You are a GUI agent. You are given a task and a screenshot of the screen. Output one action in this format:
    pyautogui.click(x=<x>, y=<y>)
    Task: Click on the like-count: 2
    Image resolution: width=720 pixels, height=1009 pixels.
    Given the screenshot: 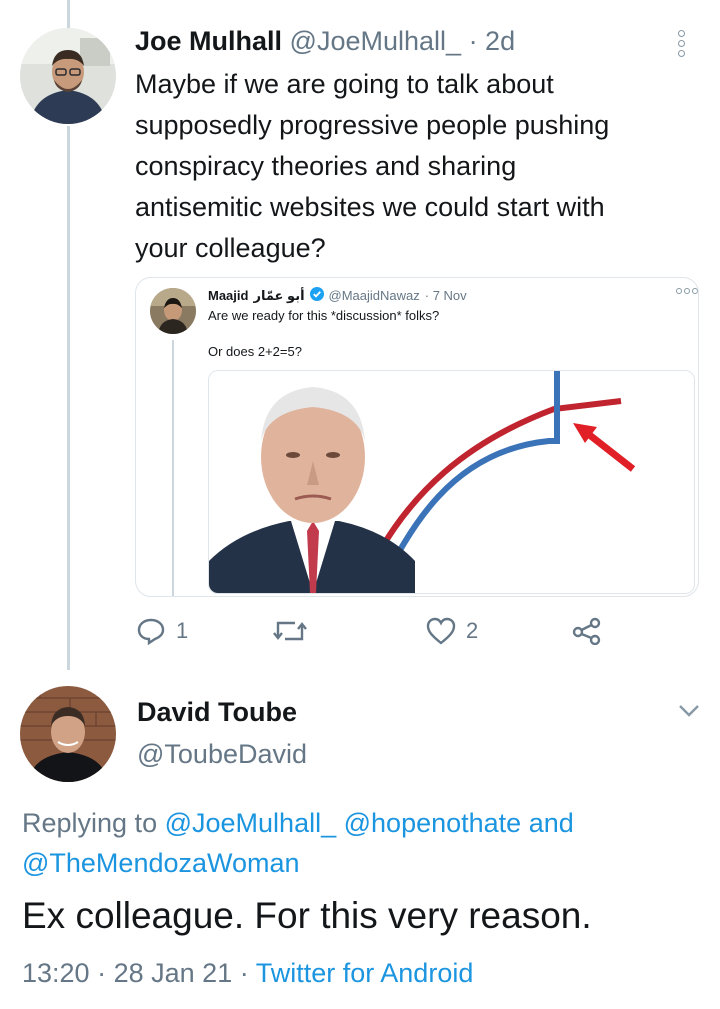 What is the action you would take?
    pyautogui.click(x=472, y=630)
    